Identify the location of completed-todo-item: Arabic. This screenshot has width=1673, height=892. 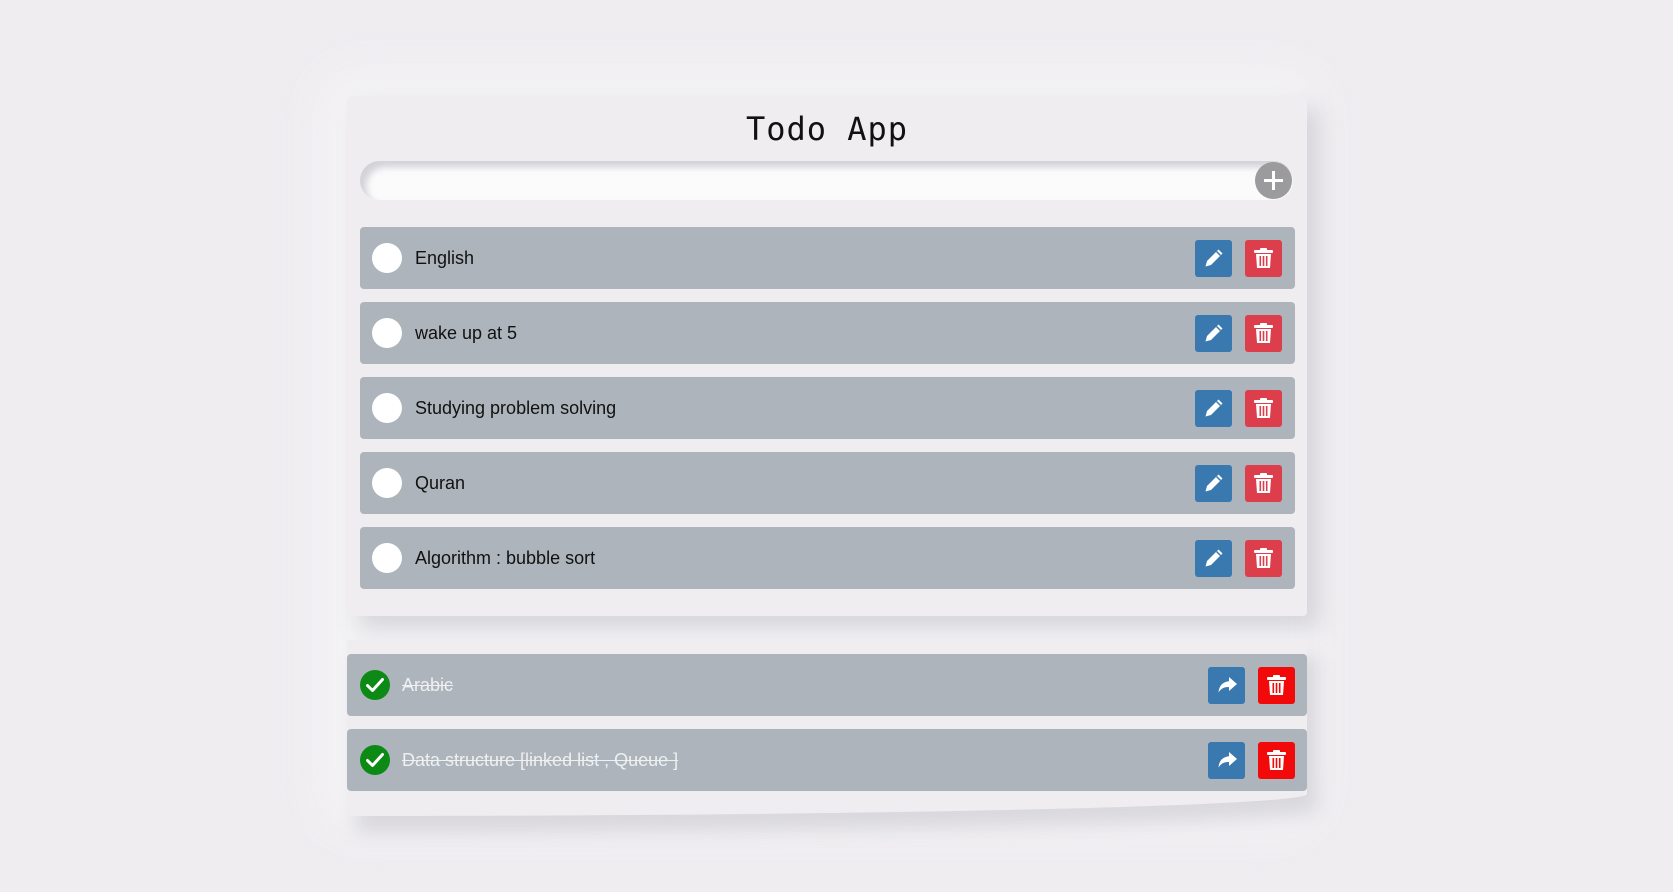
(827, 685).